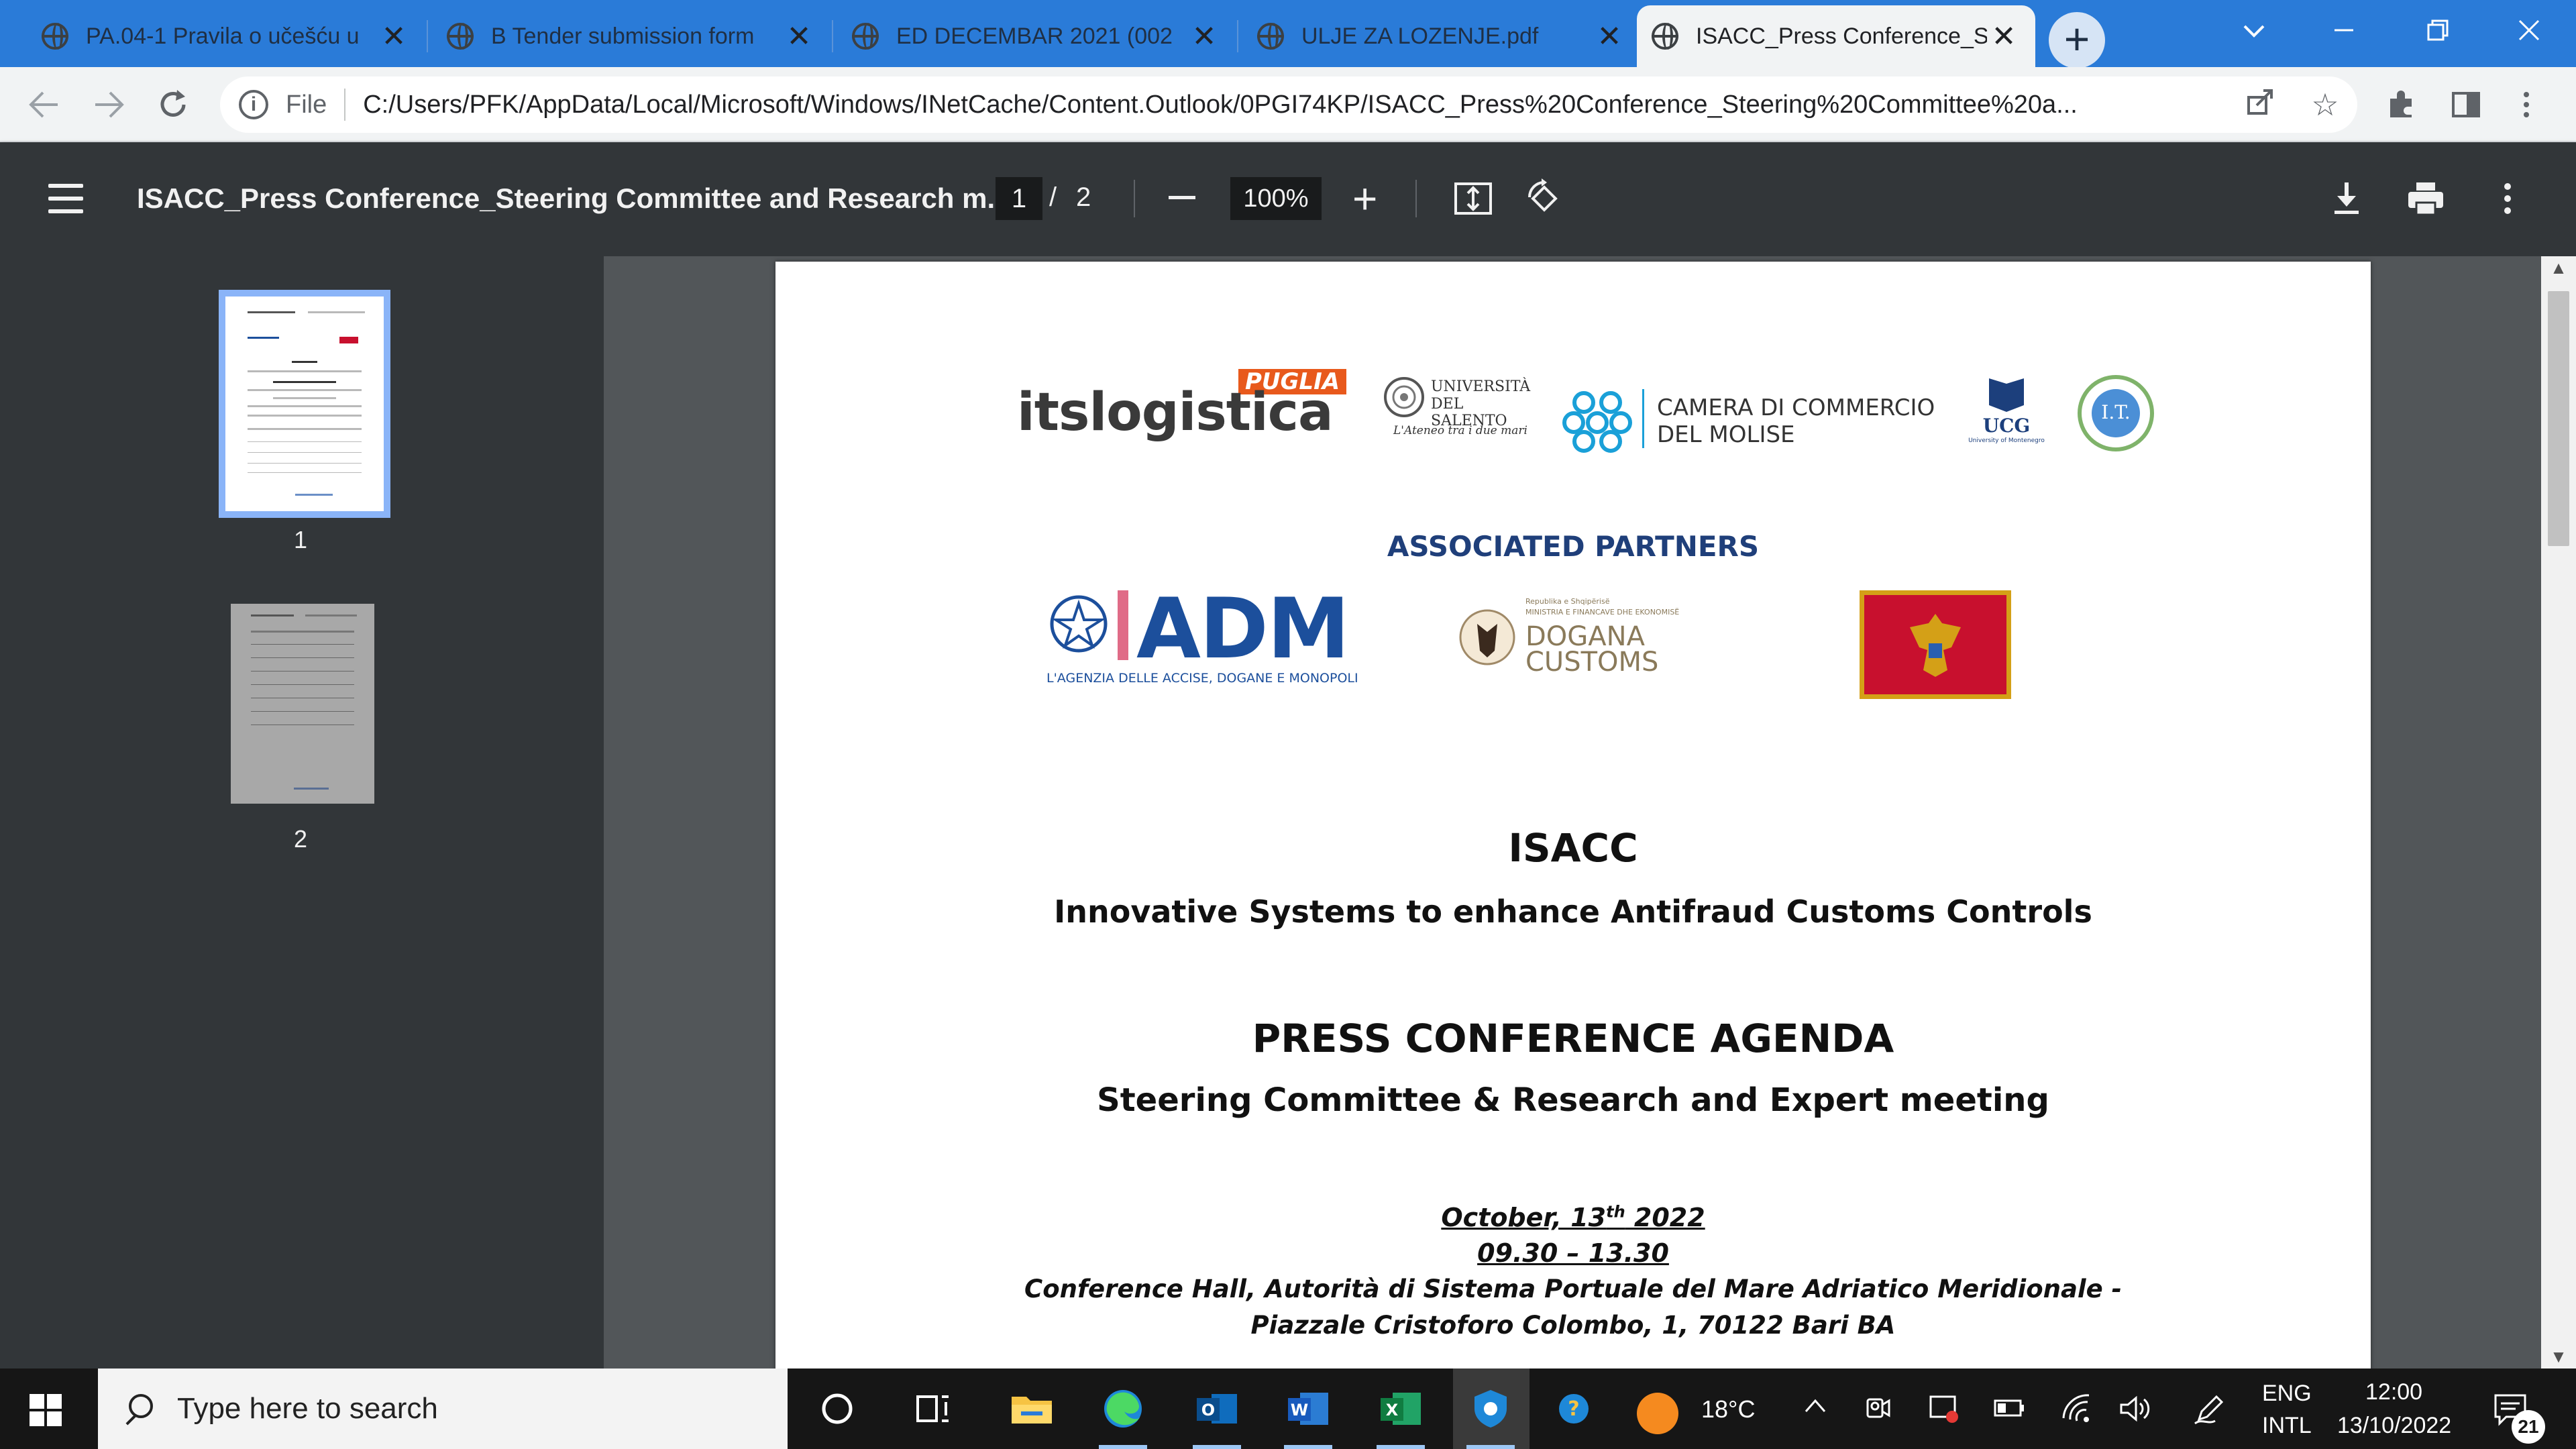 This screenshot has height=1449, width=2576. What do you see at coordinates (1878, 1410) in the screenshot?
I see `meet-now-icon` at bounding box center [1878, 1410].